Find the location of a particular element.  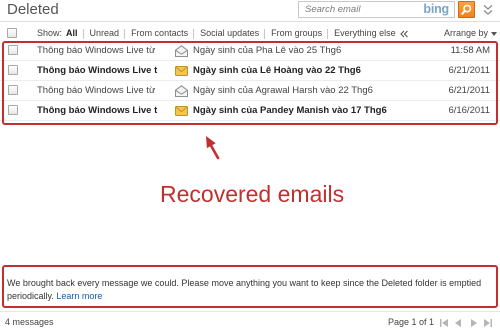

page-info: Page 1 of 1 is located at coordinates (410, 322).